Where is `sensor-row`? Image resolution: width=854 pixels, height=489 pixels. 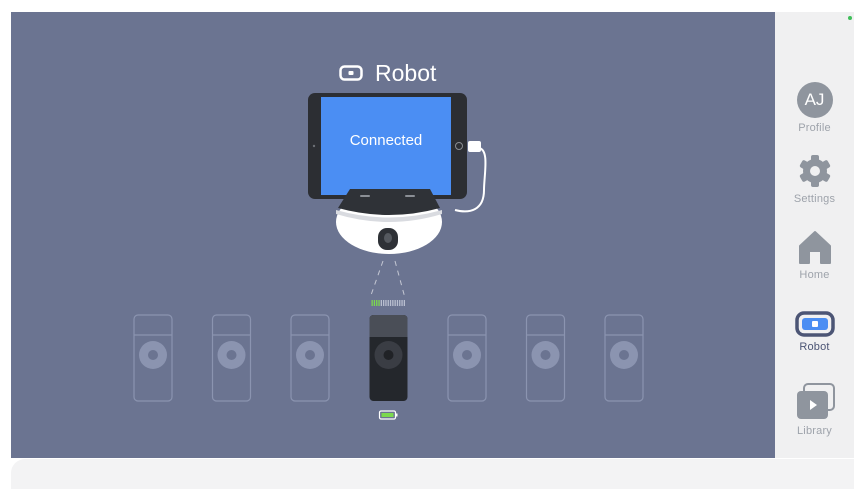 sensor-row is located at coordinates (388, 360).